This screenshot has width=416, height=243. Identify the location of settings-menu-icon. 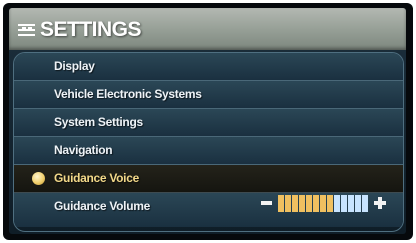
(26, 30).